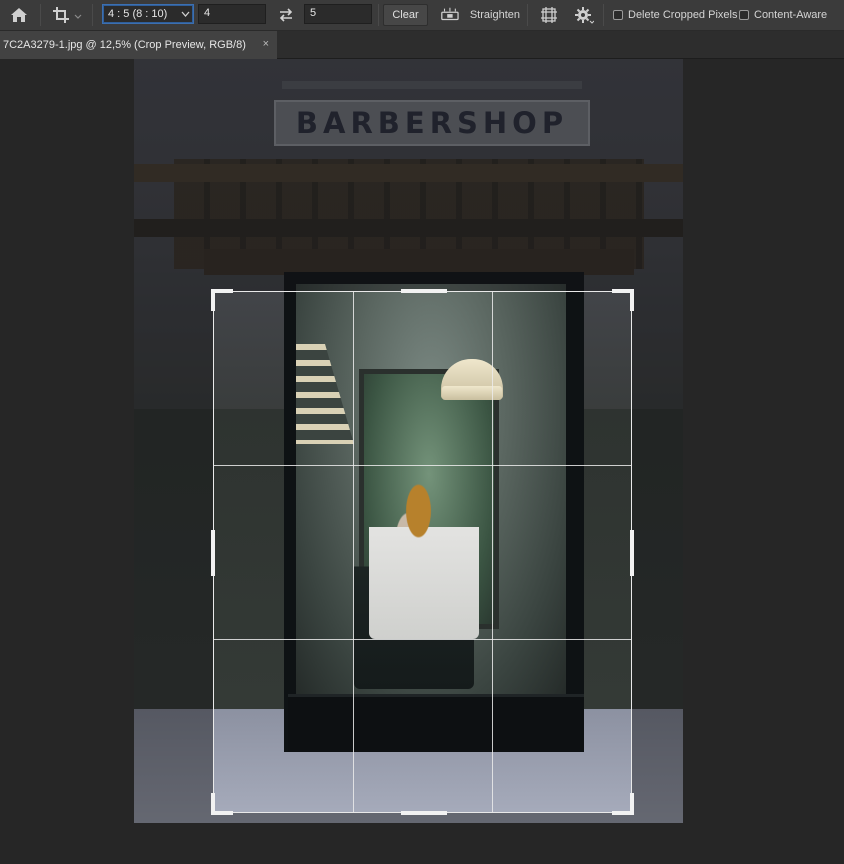  What do you see at coordinates (405, 15) in the screenshot?
I see `clear-button: Clear` at bounding box center [405, 15].